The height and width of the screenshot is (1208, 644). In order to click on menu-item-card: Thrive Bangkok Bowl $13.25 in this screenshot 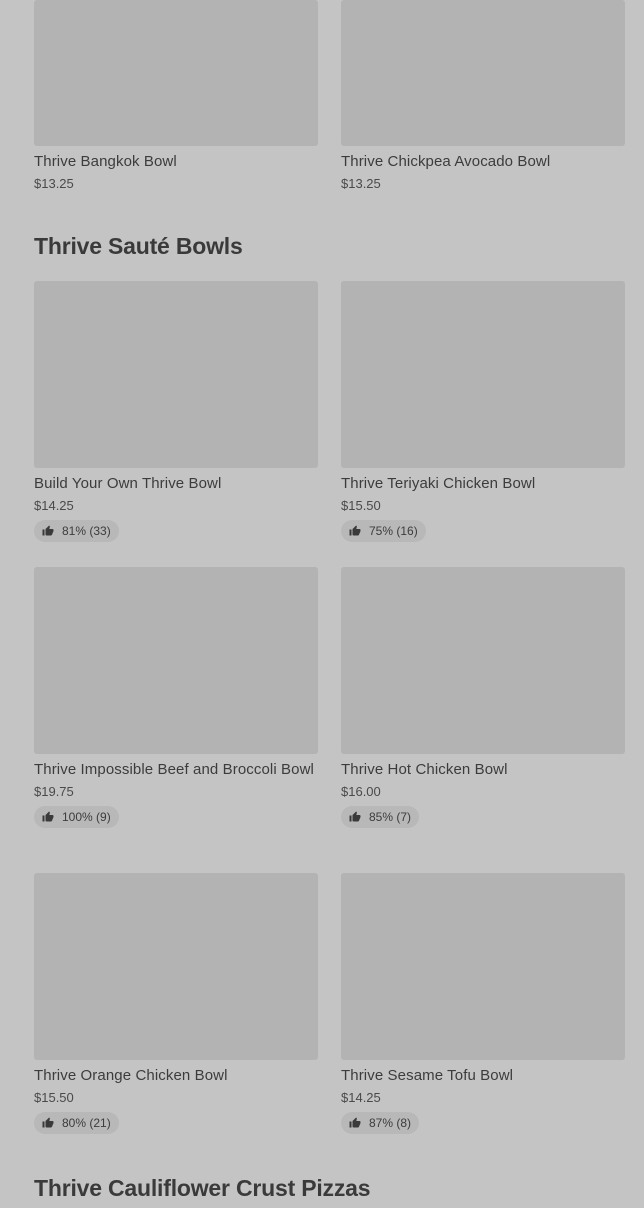, I will do `click(176, 96)`.